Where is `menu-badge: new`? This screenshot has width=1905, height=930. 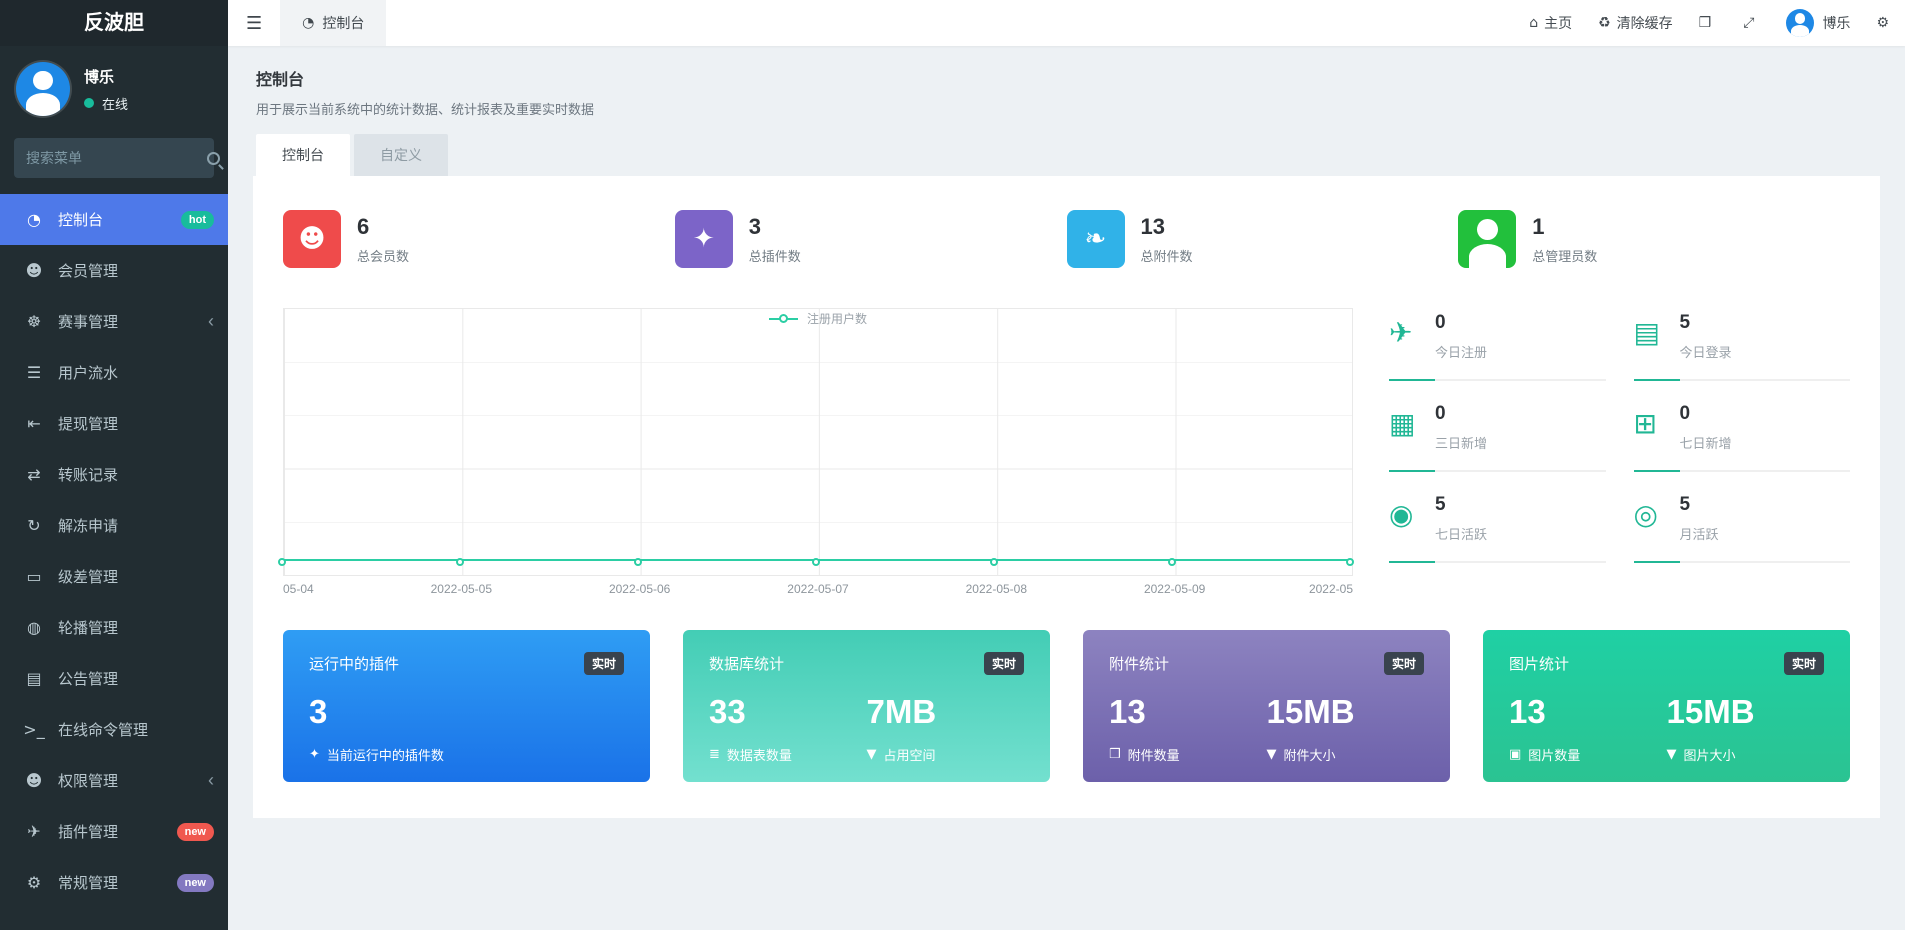
menu-badge: new is located at coordinates (195, 831).